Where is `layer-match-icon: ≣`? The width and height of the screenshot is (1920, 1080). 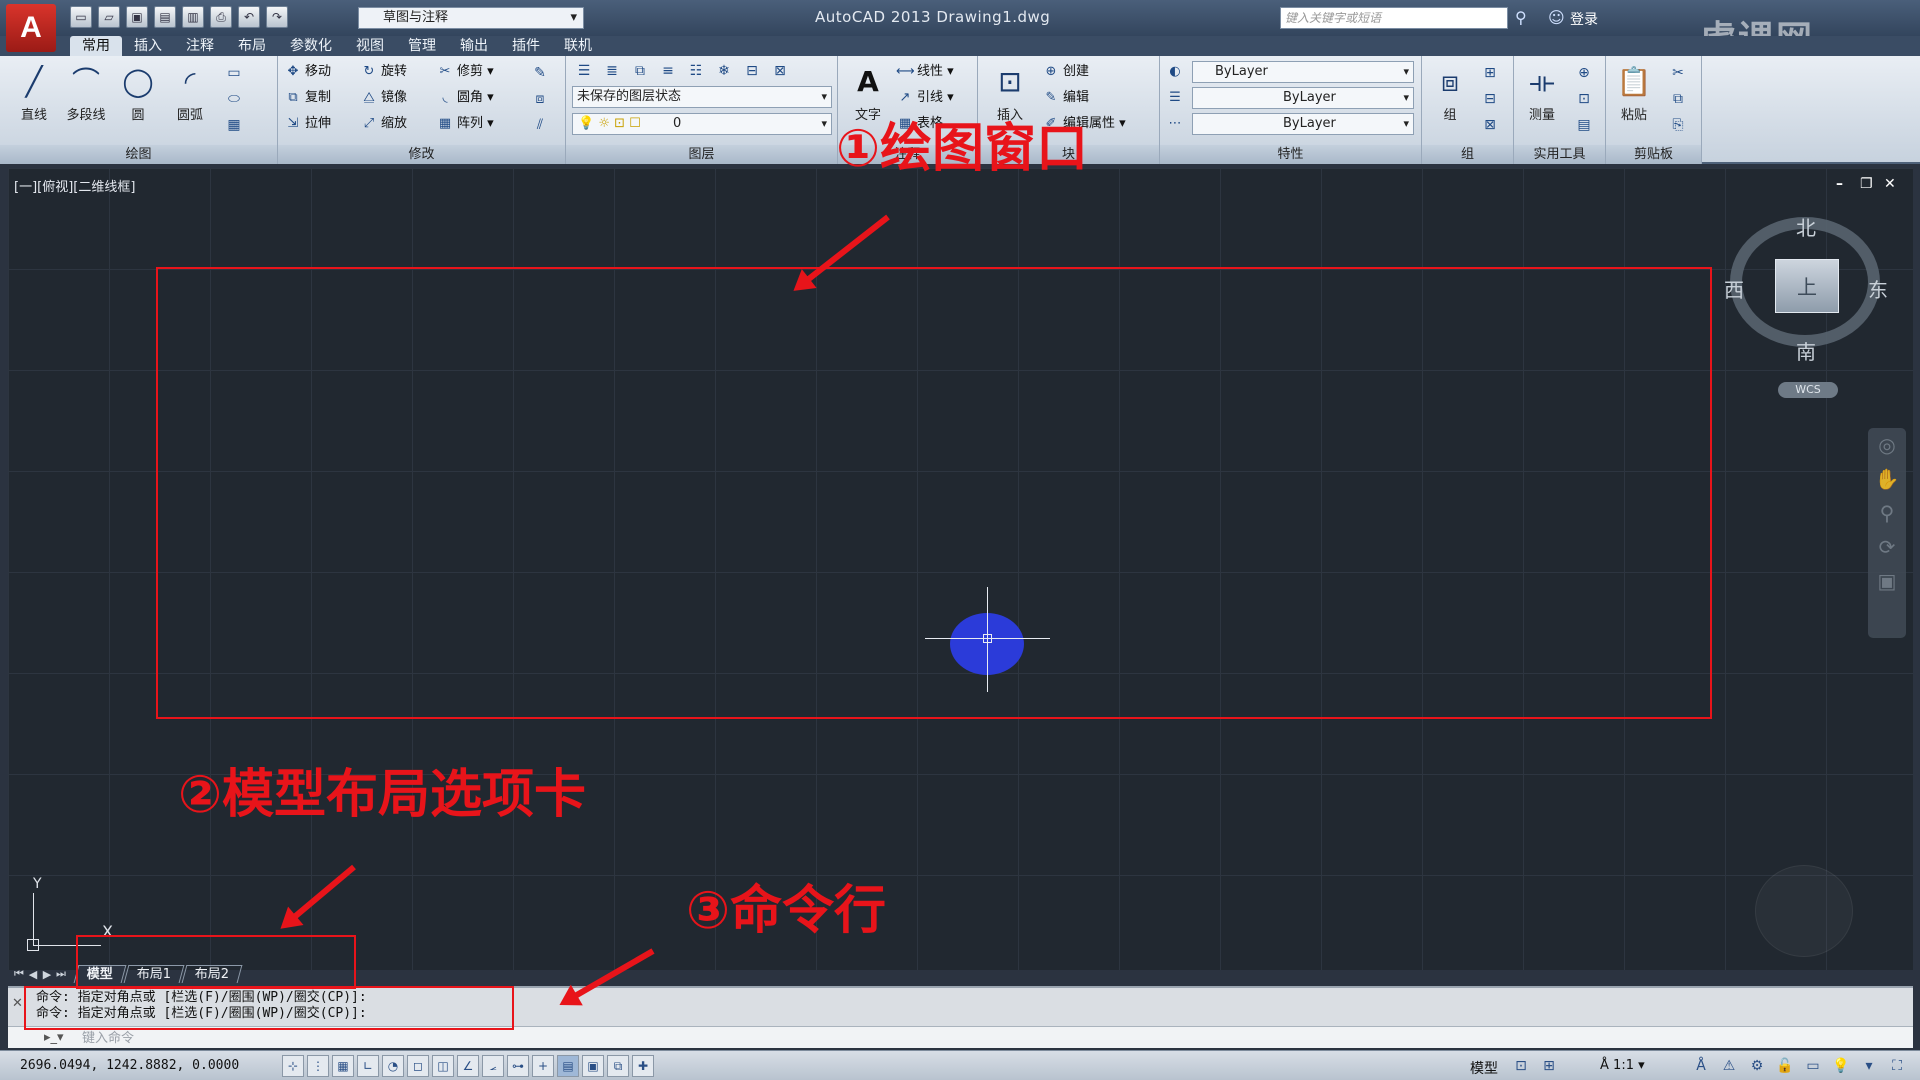
layer-match-icon: ≣ is located at coordinates (612, 71).